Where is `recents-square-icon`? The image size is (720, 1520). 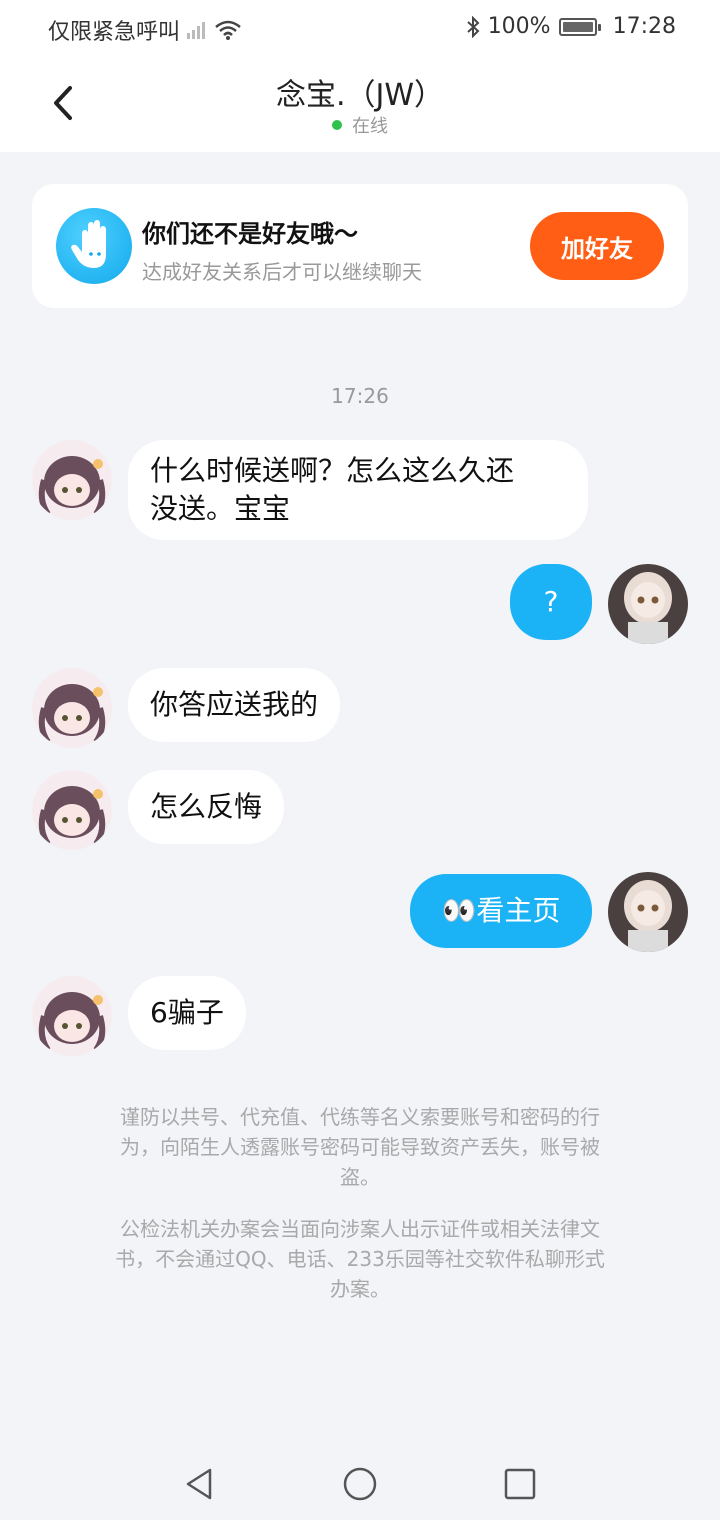 recents-square-icon is located at coordinates (520, 1484).